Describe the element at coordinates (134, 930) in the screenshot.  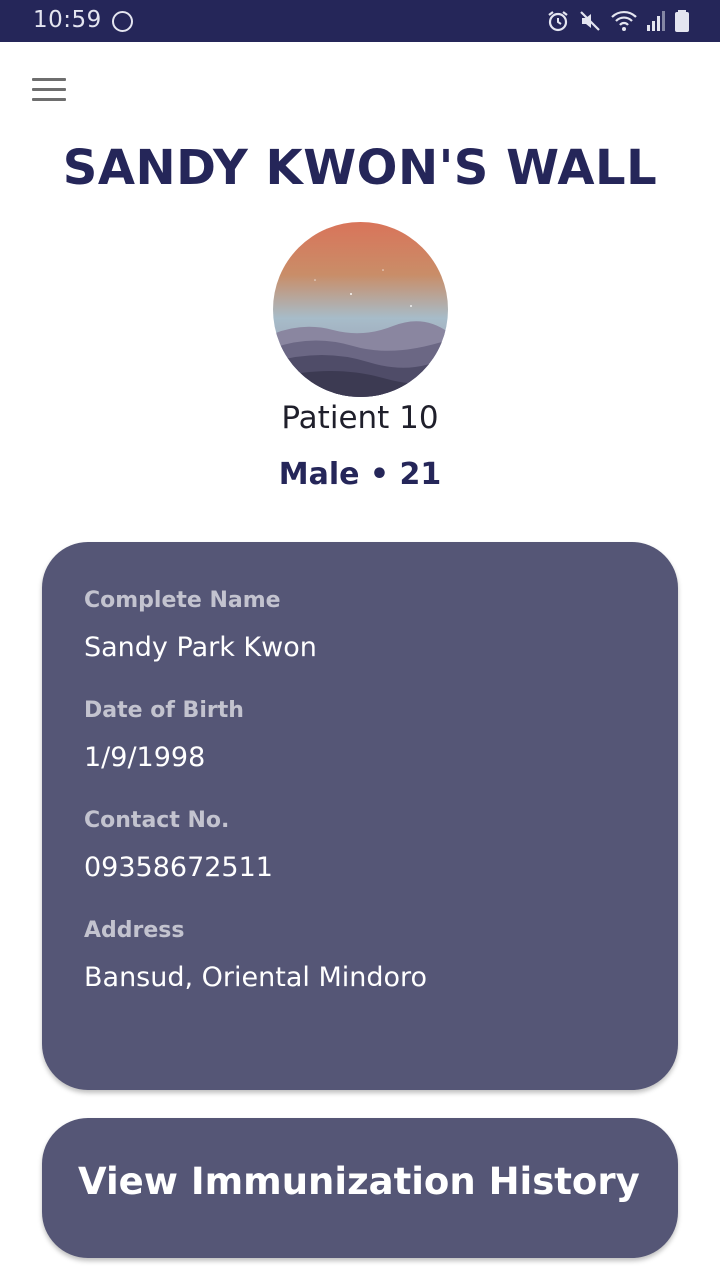
I see `address-label: Address` at that location.